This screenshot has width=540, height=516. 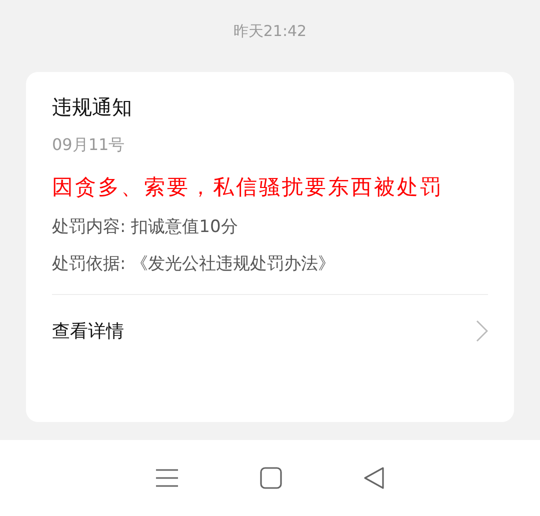 I want to click on notification-time: 昨天21:42, so click(x=270, y=31).